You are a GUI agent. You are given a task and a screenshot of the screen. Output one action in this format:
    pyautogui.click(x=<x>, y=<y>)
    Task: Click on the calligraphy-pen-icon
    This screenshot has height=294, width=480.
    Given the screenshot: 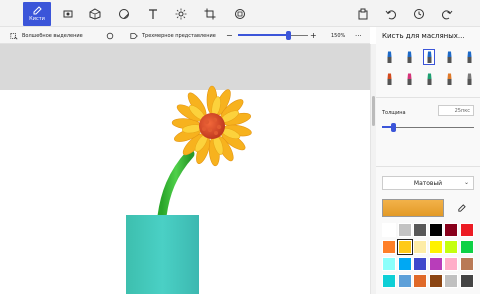 What is the action you would take?
    pyautogui.click(x=409, y=57)
    